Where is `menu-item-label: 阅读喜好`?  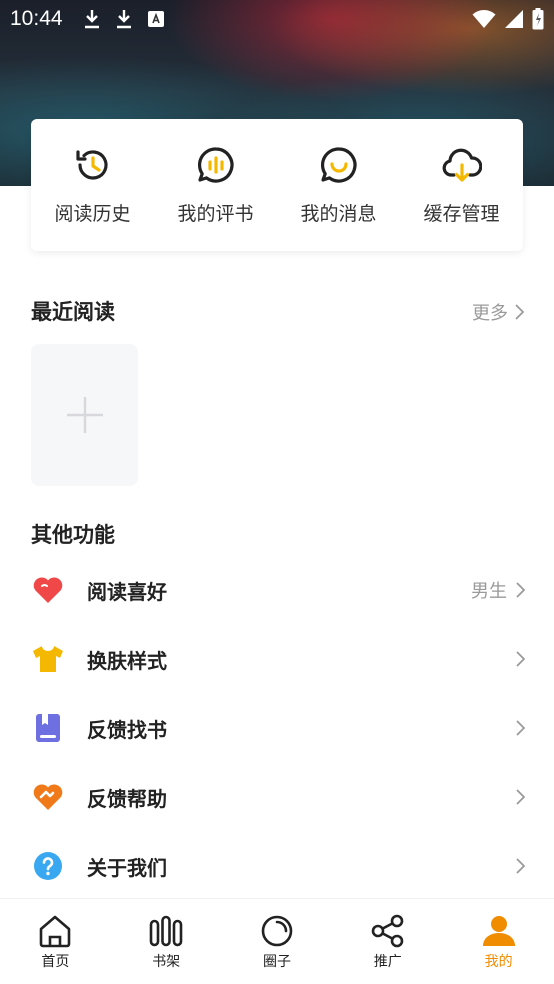
menu-item-label: 阅读喜好 is located at coordinates (127, 591).